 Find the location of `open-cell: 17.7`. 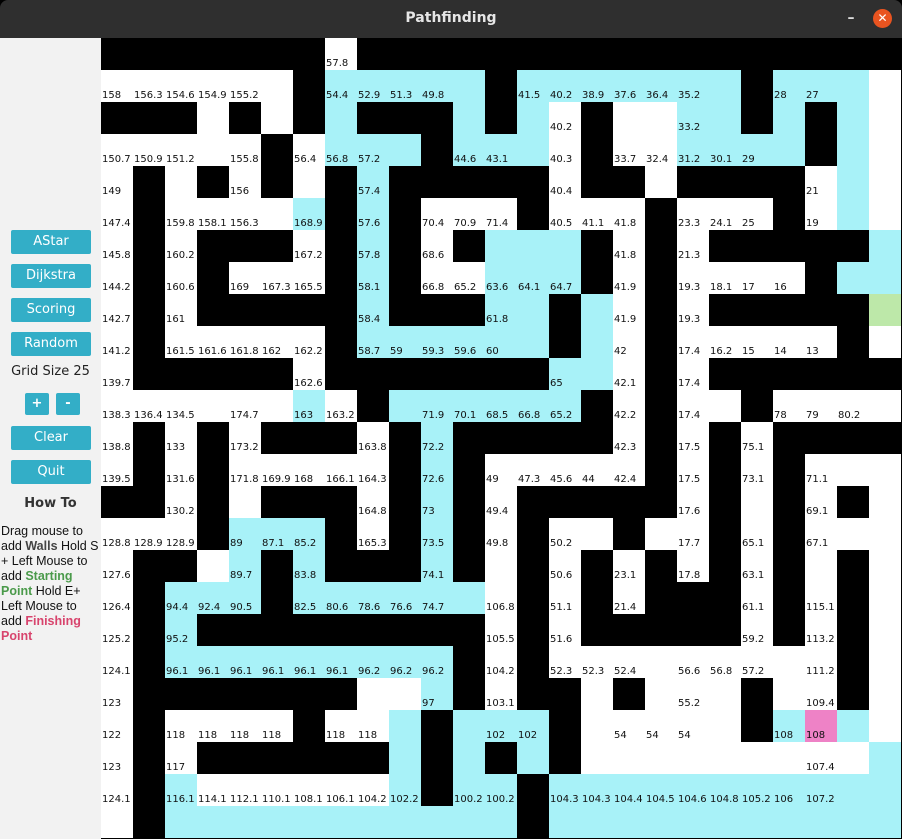

open-cell: 17.7 is located at coordinates (693, 534).